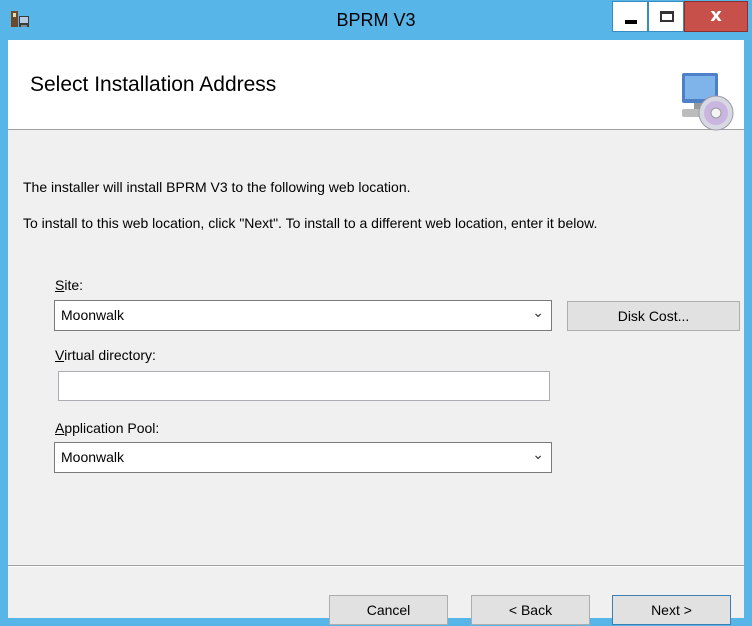  Describe the element at coordinates (630, 16) in the screenshot. I see `minimize-button` at that location.